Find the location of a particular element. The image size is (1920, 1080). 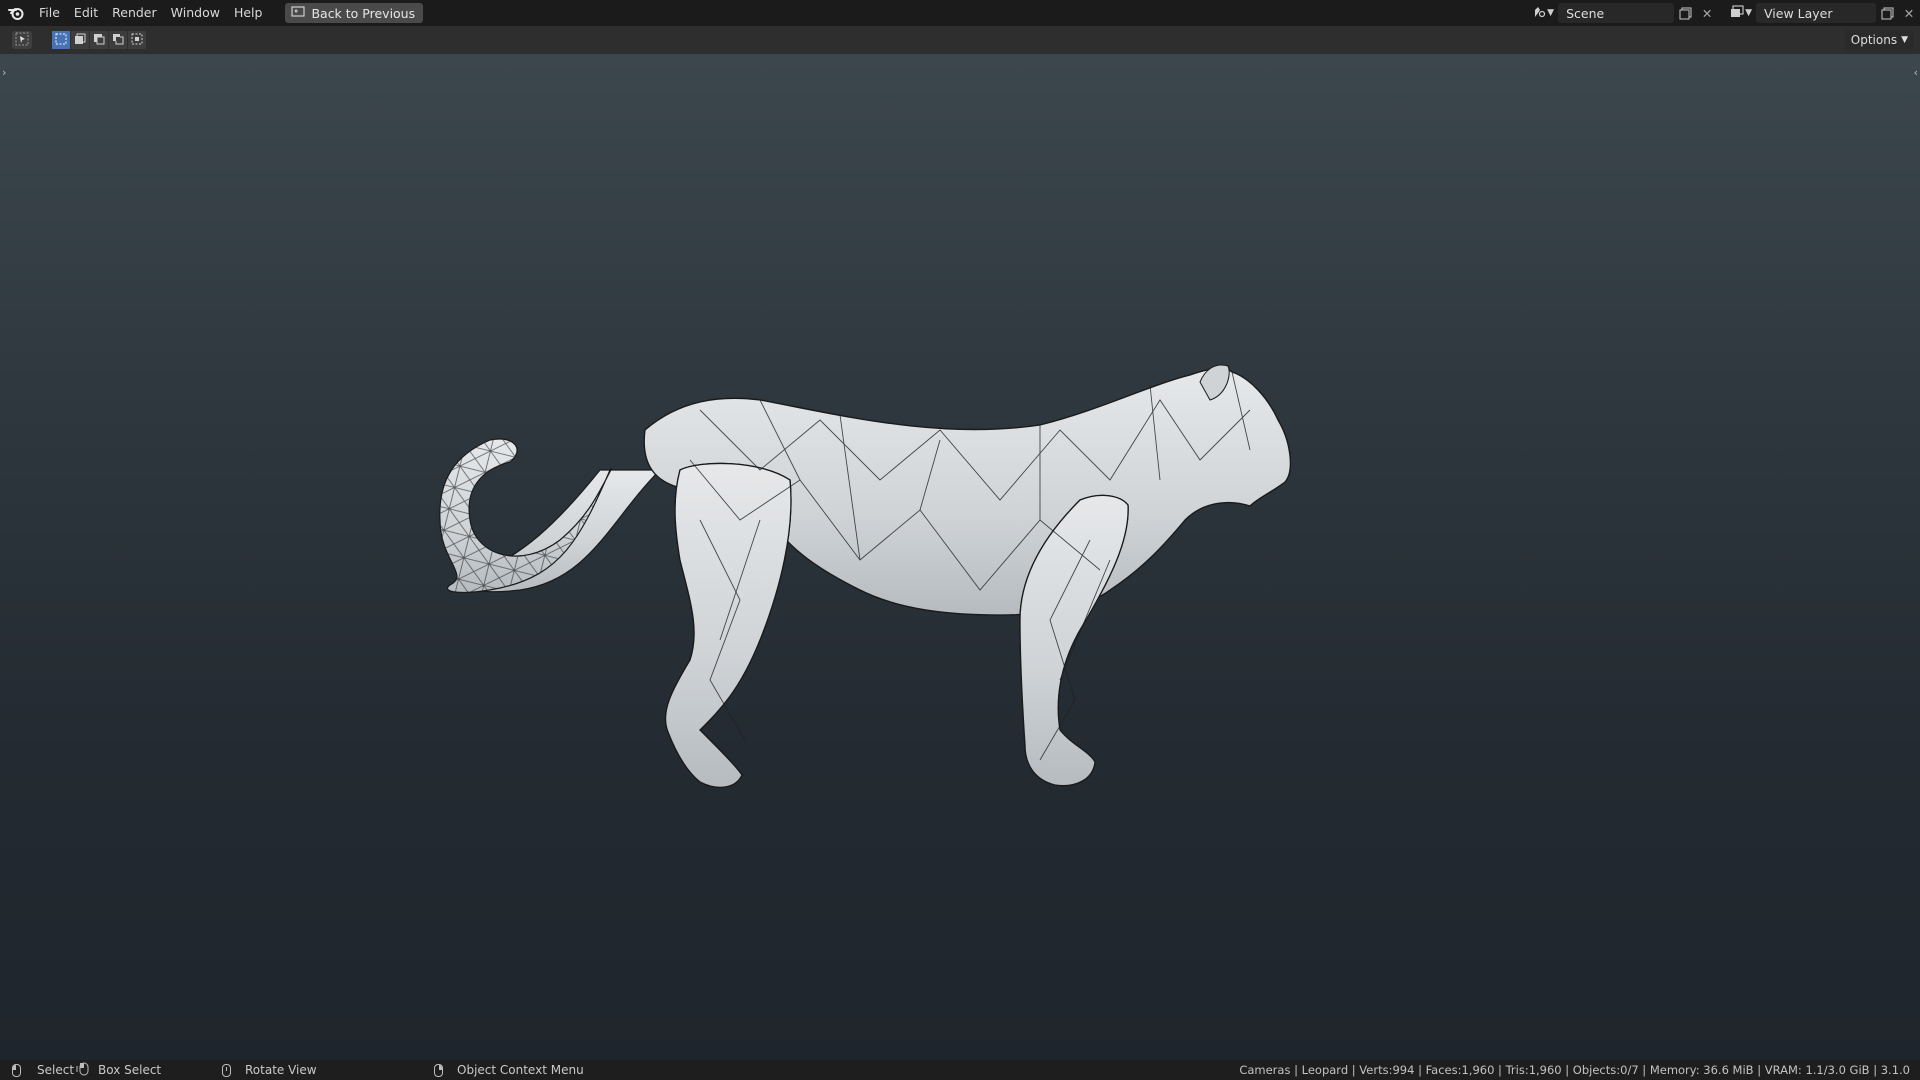

selection-mode-group is located at coordinates (99, 40).